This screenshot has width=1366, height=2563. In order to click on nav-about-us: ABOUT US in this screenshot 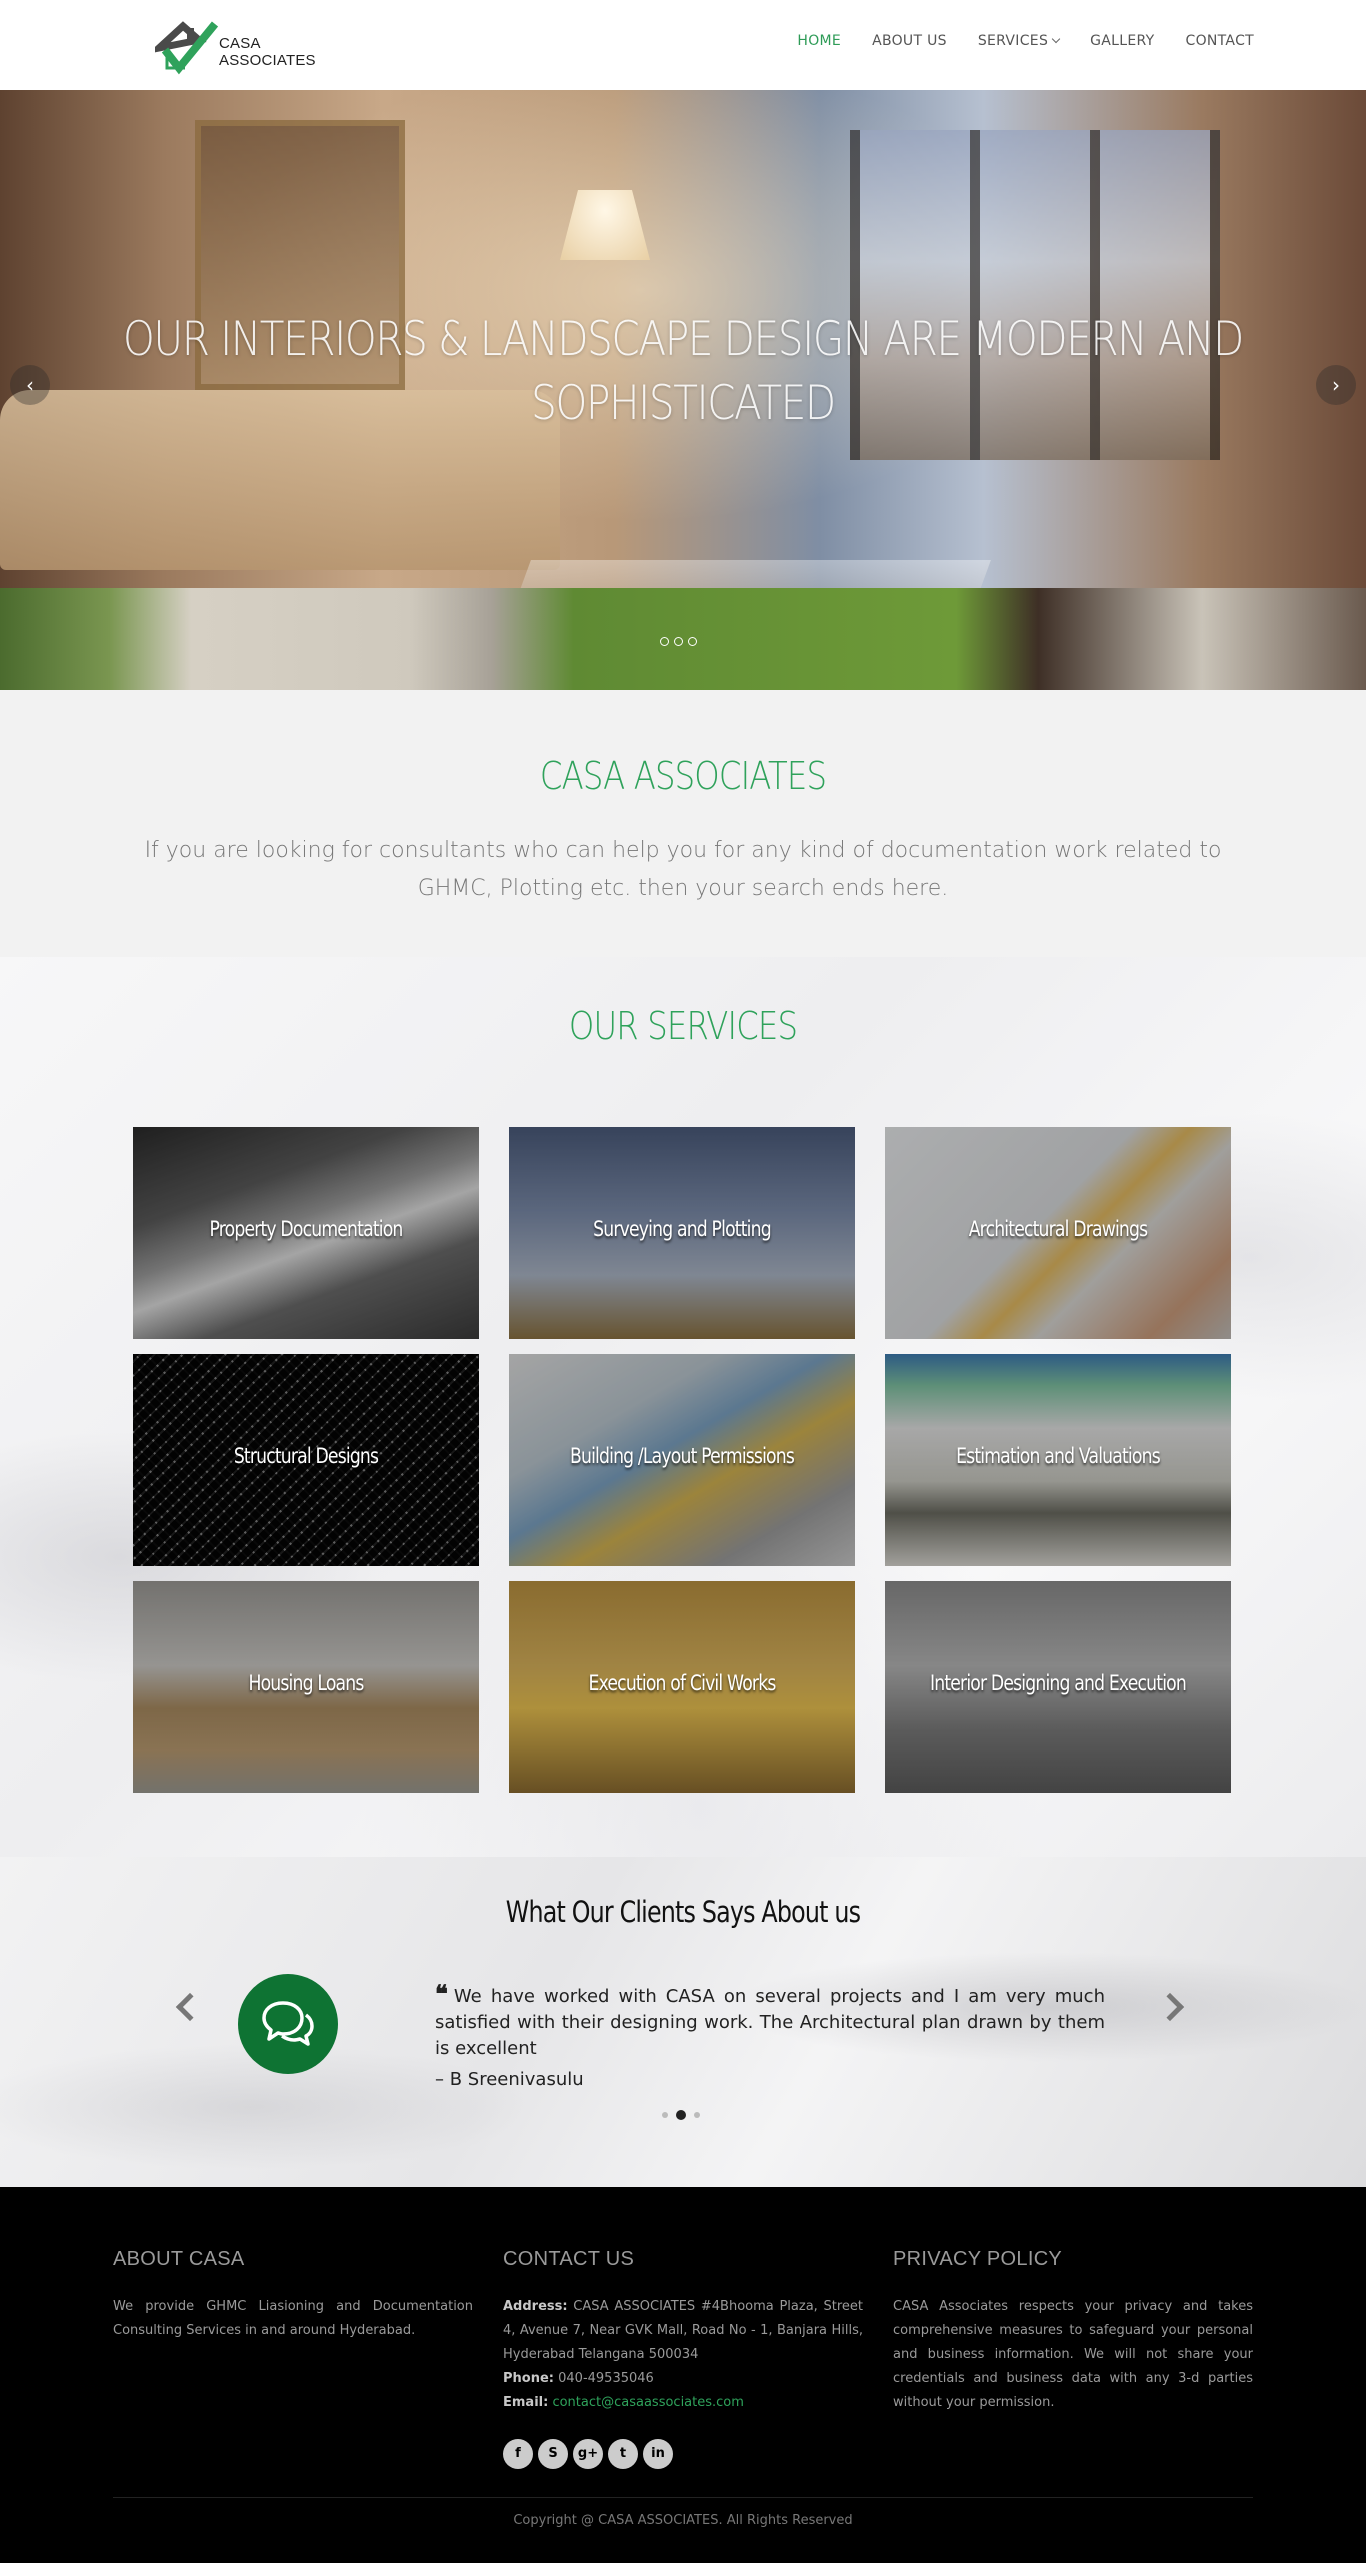, I will do `click(909, 41)`.